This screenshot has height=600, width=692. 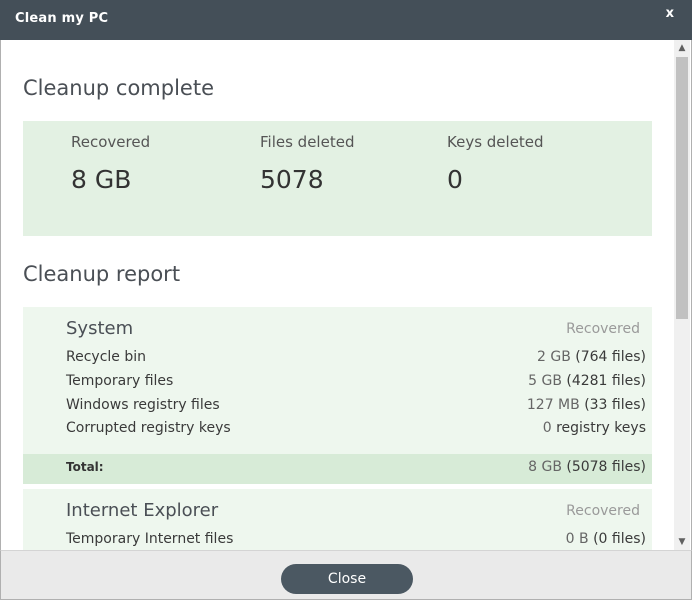 I want to click on scroll-up-icon: ▲, so click(x=682, y=48).